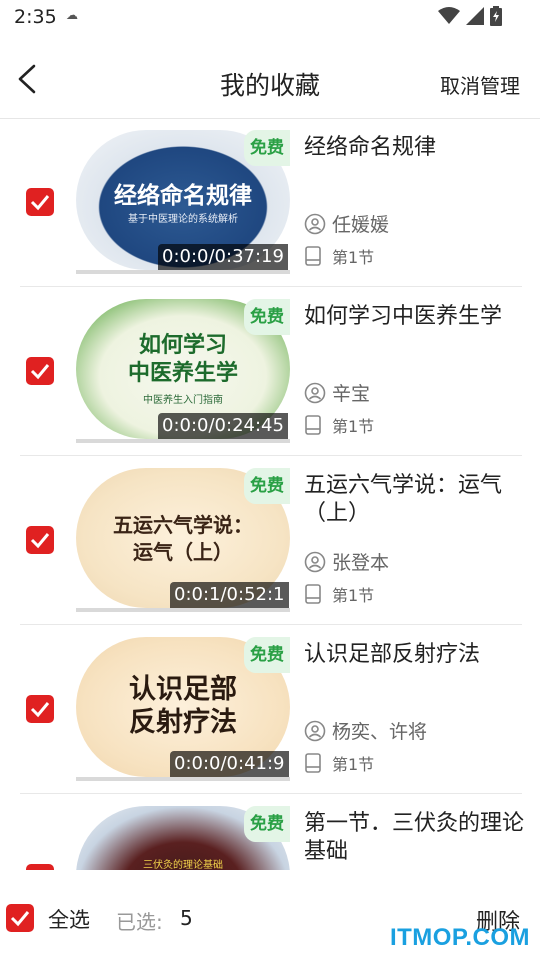 This screenshot has width=540, height=960. Describe the element at coordinates (270, 915) in the screenshot. I see `bottom-action-bar: 全选 已选: 5 删除 ITMOP.COM` at that location.